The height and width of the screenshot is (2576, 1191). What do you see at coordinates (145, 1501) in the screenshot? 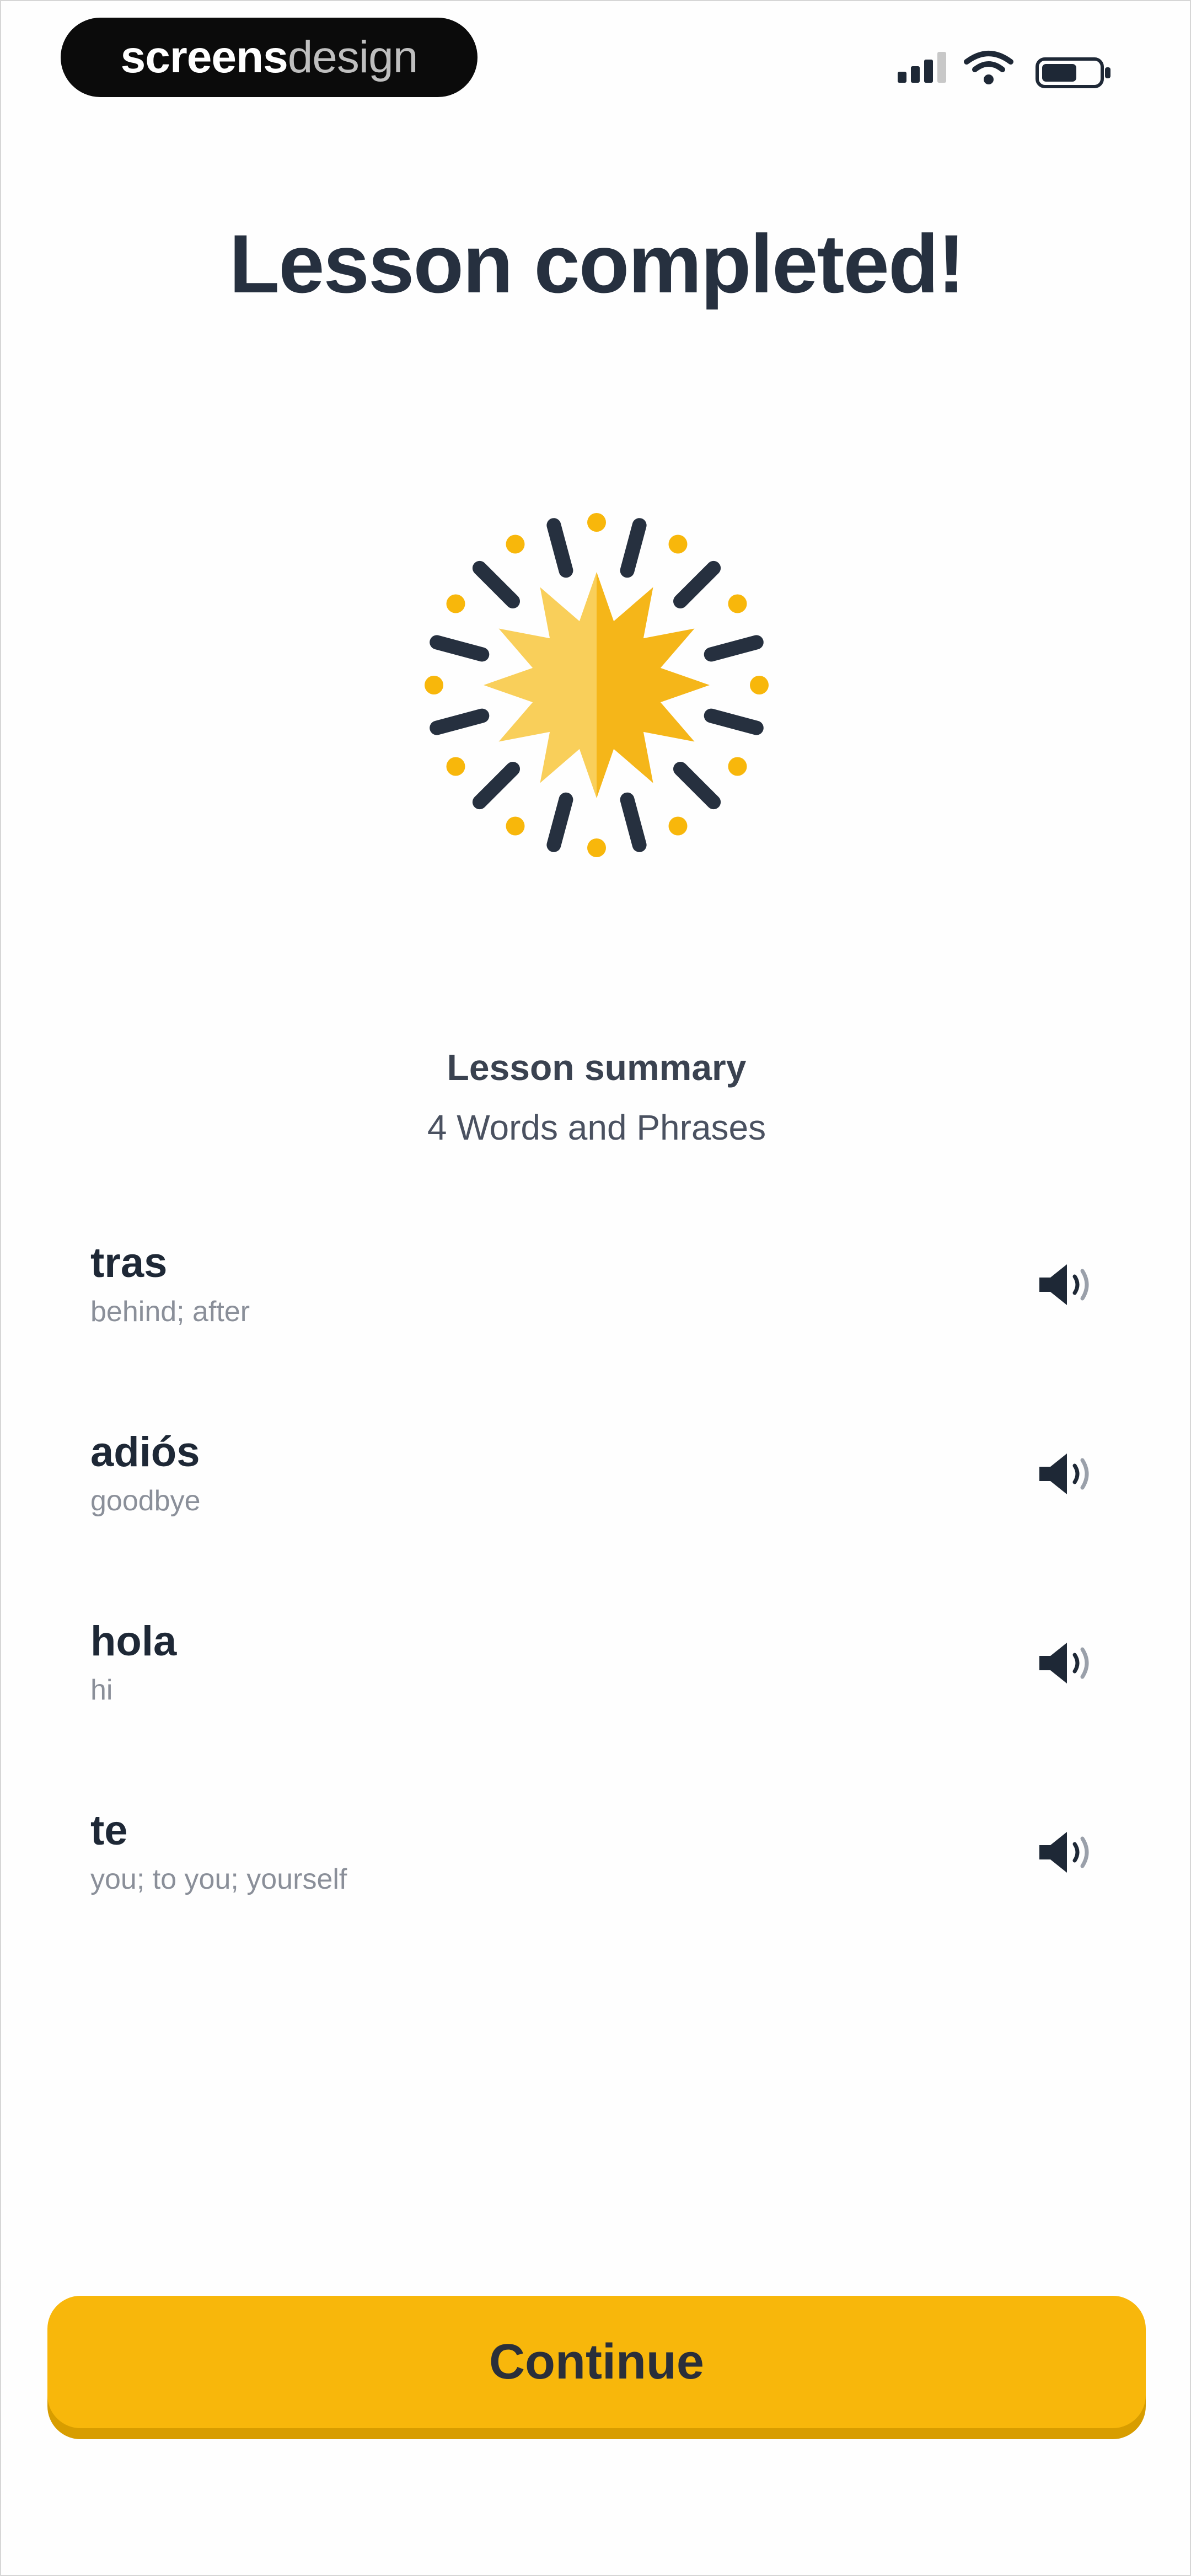
I see `word-translation: goodbye` at bounding box center [145, 1501].